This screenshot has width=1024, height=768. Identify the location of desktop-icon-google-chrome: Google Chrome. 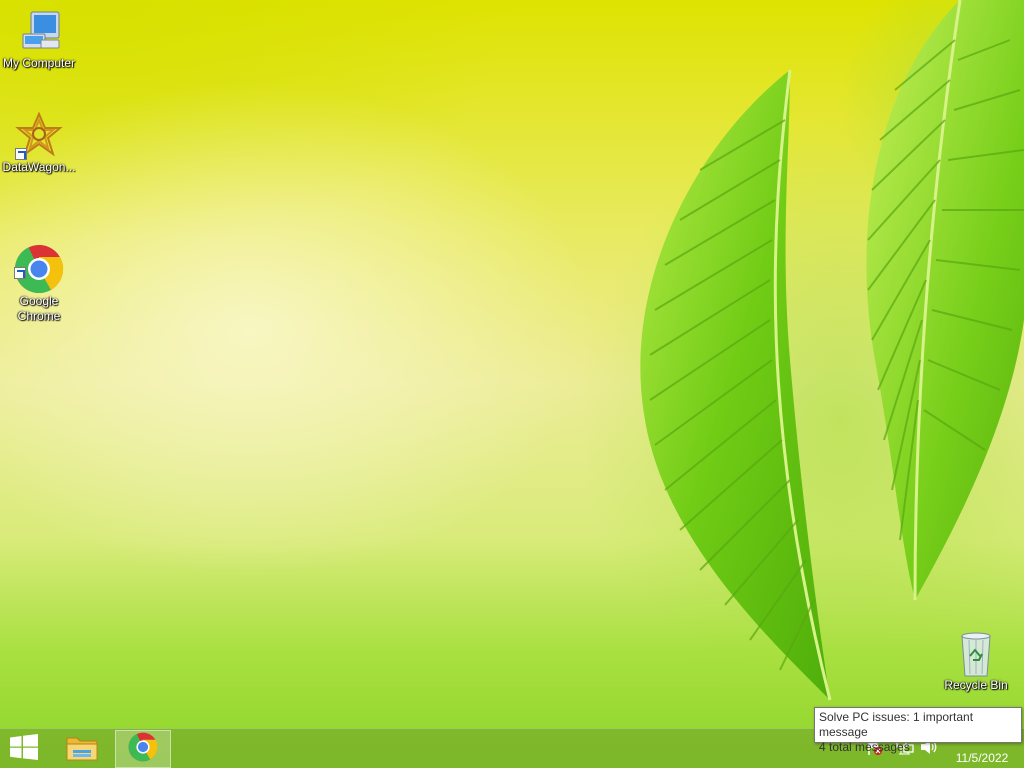
(39, 269).